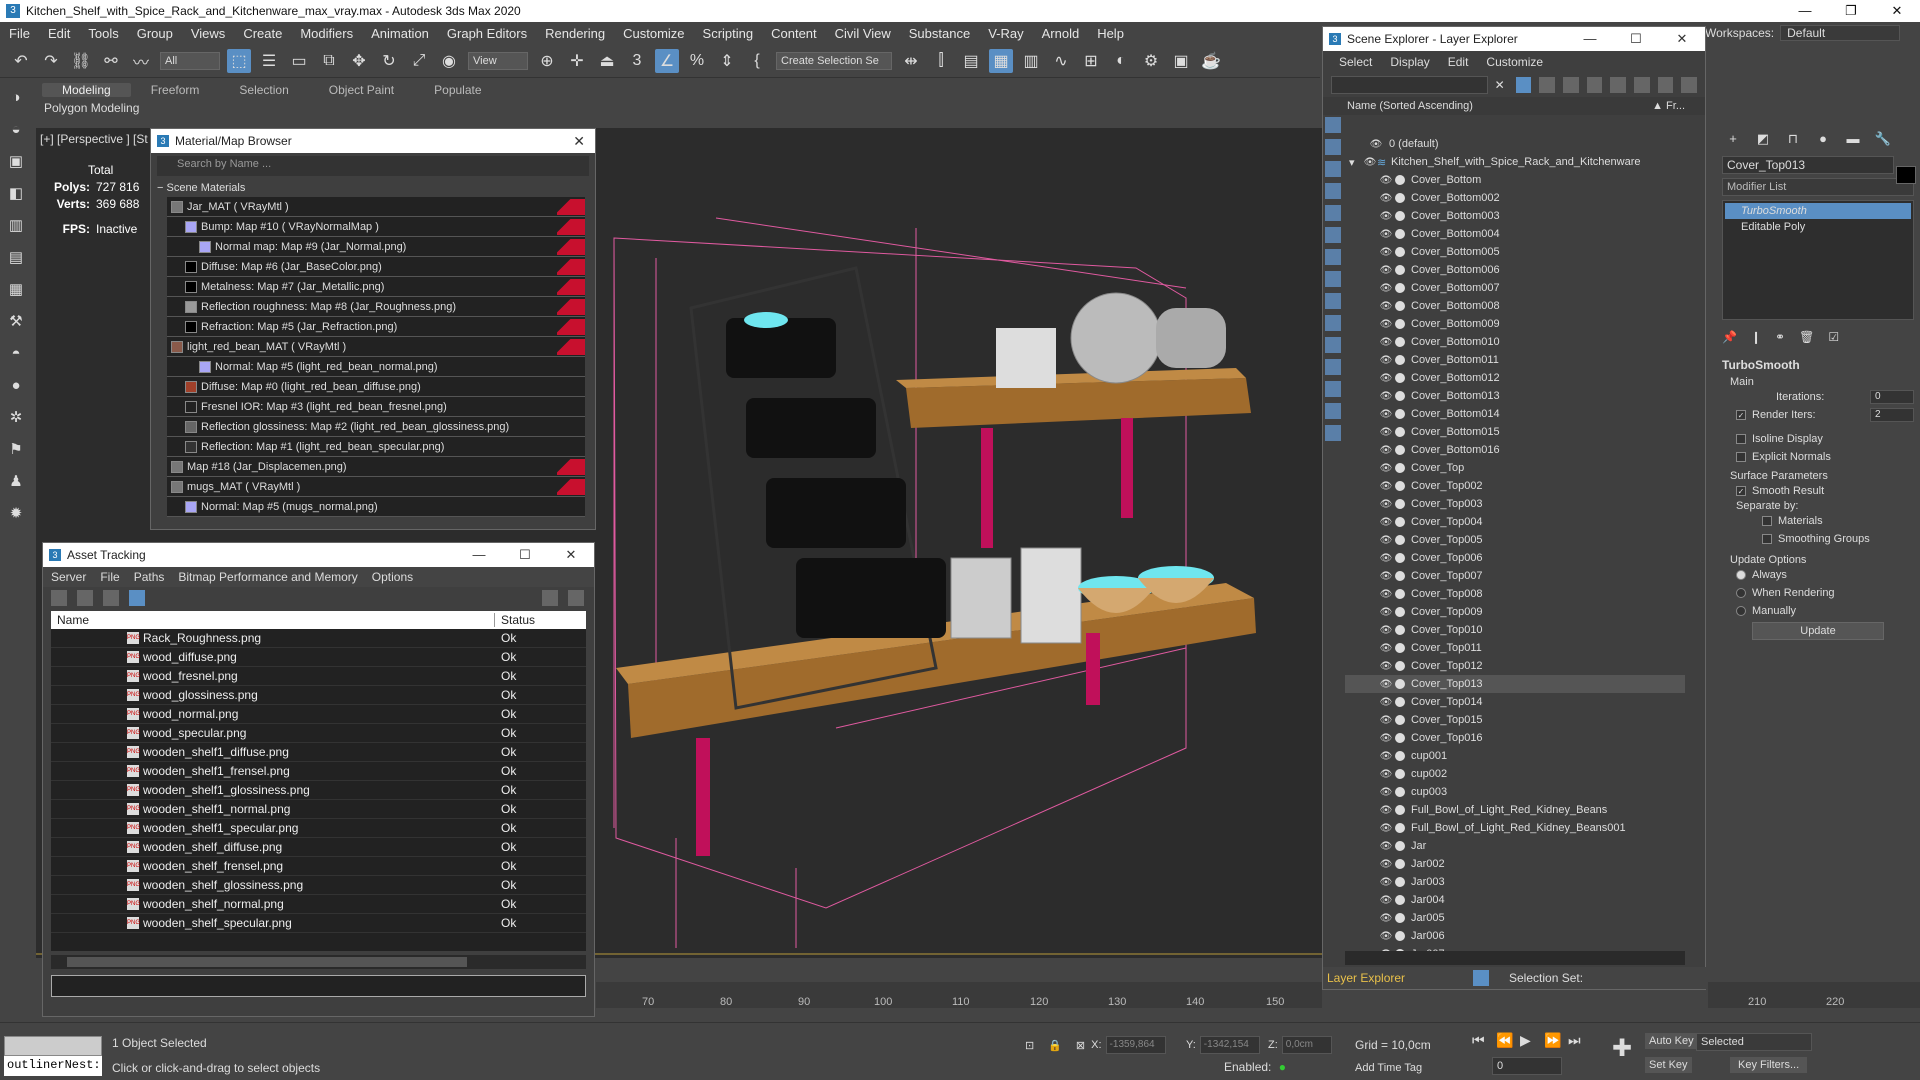 This screenshot has height=1080, width=1920. Describe the element at coordinates (941, 61) in the screenshot. I see `align-icon: ⫿` at that location.